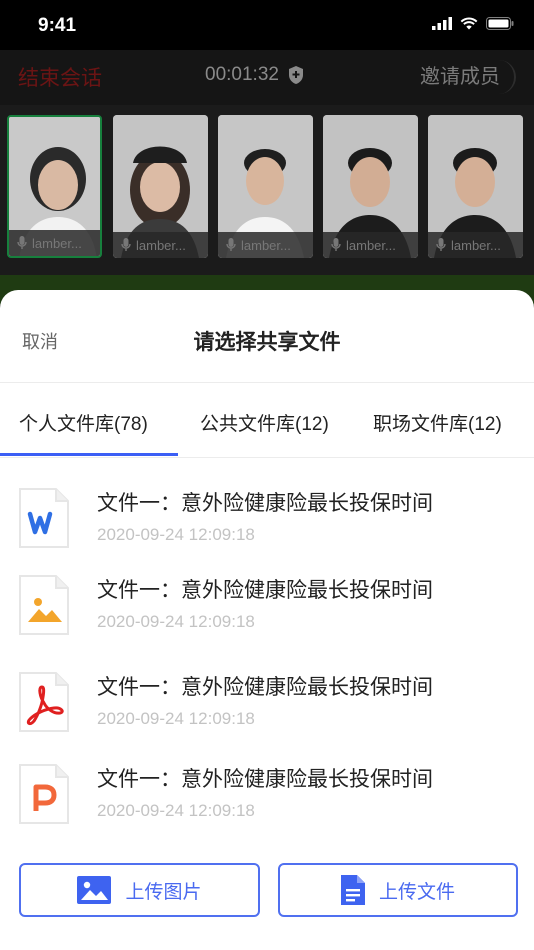 The width and height of the screenshot is (534, 950). I want to click on status-icons, so click(473, 23).